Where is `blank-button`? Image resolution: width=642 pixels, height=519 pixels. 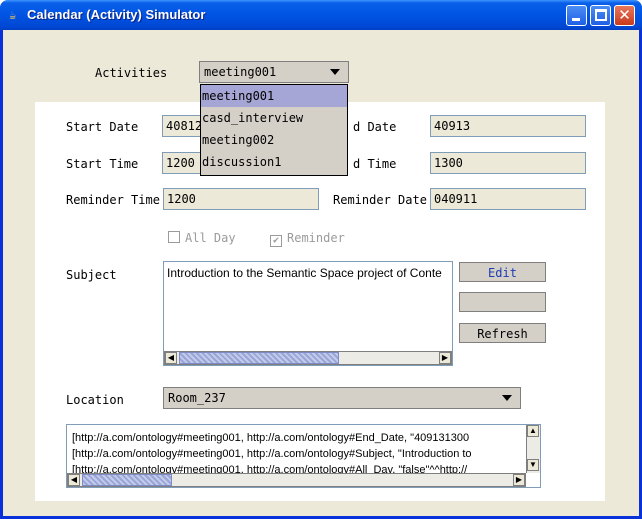 blank-button is located at coordinates (502, 302).